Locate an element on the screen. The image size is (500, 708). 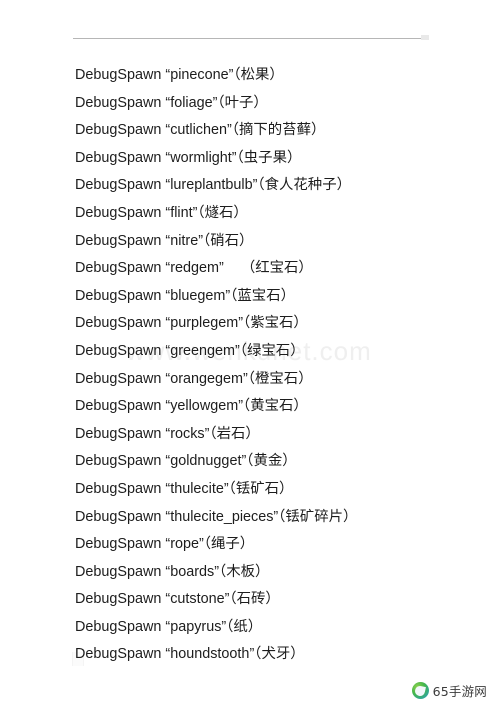
command-item-name: redgem is located at coordinates (195, 268).